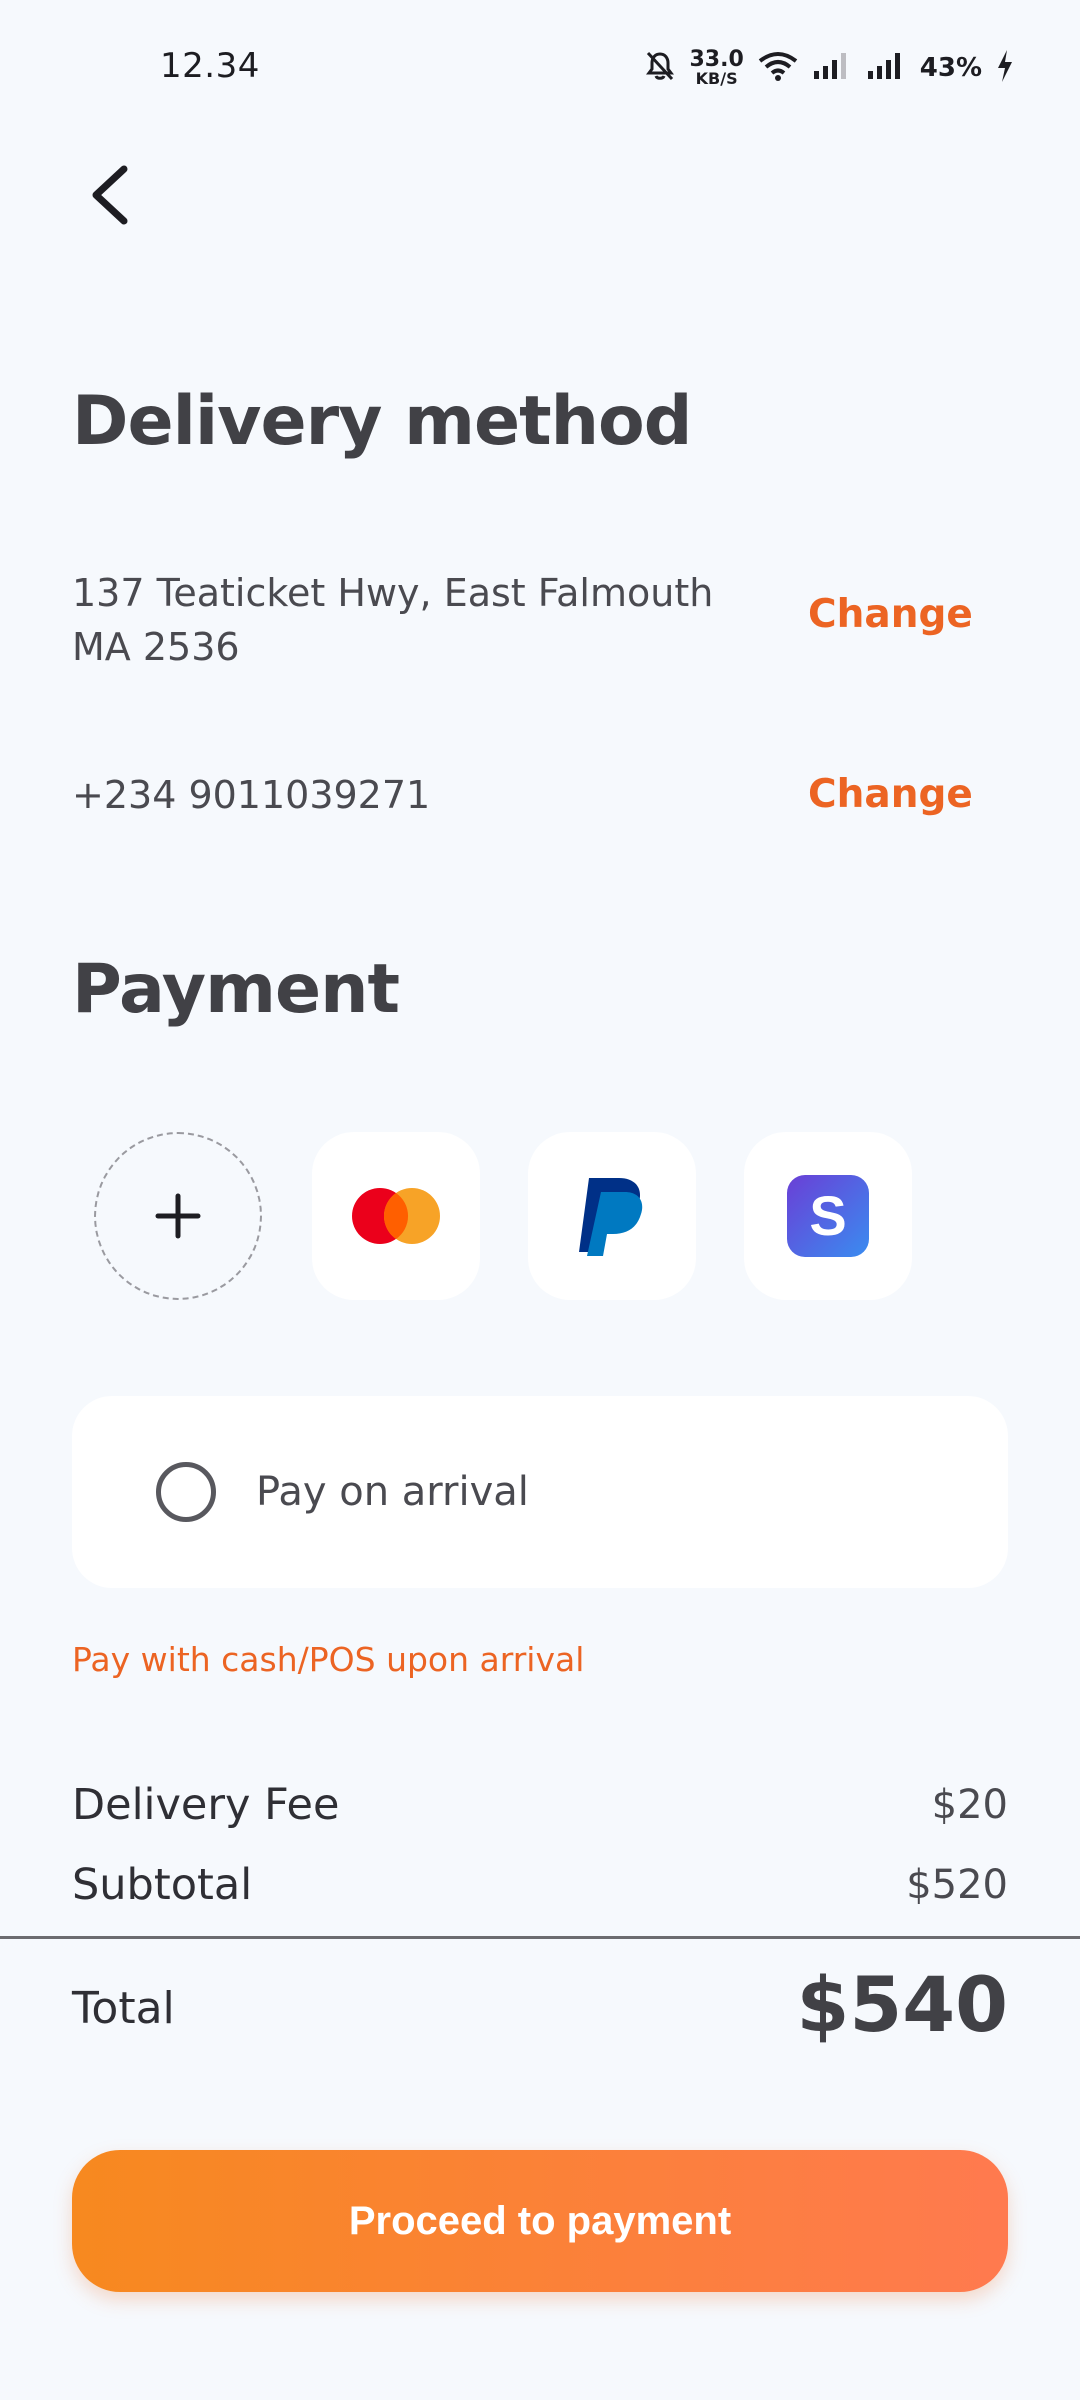 The height and width of the screenshot is (2400, 1080). Describe the element at coordinates (206, 1805) in the screenshot. I see `delivery-fee-label: Delivery Fee` at that location.